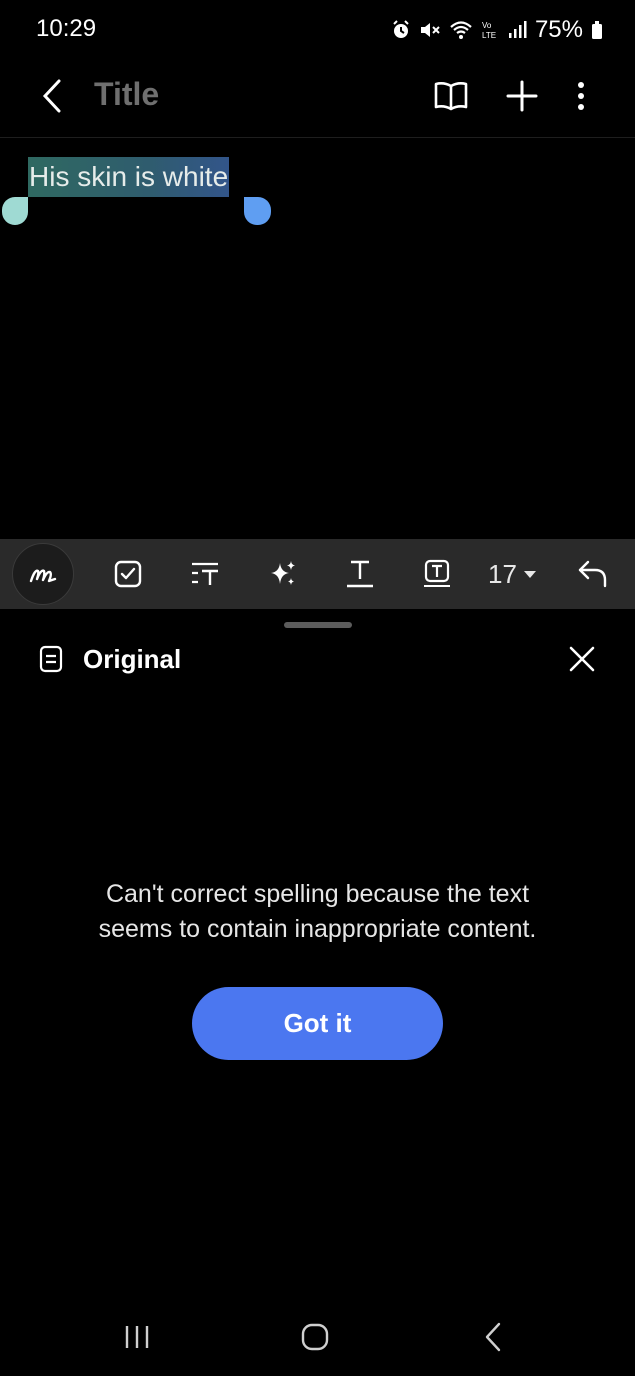 The height and width of the screenshot is (1376, 635). What do you see at coordinates (318, 625) in the screenshot?
I see `sheet-drag-handle` at bounding box center [318, 625].